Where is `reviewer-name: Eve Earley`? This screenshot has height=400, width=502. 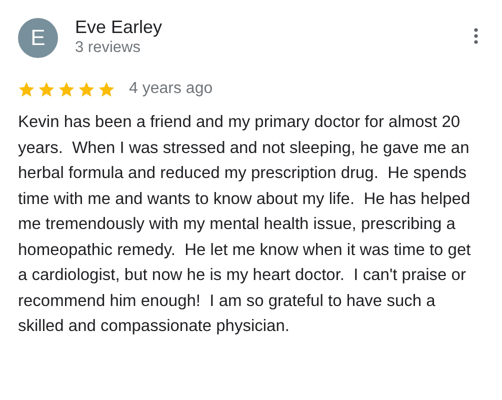 reviewer-name: Eve Earley is located at coordinates (274, 27).